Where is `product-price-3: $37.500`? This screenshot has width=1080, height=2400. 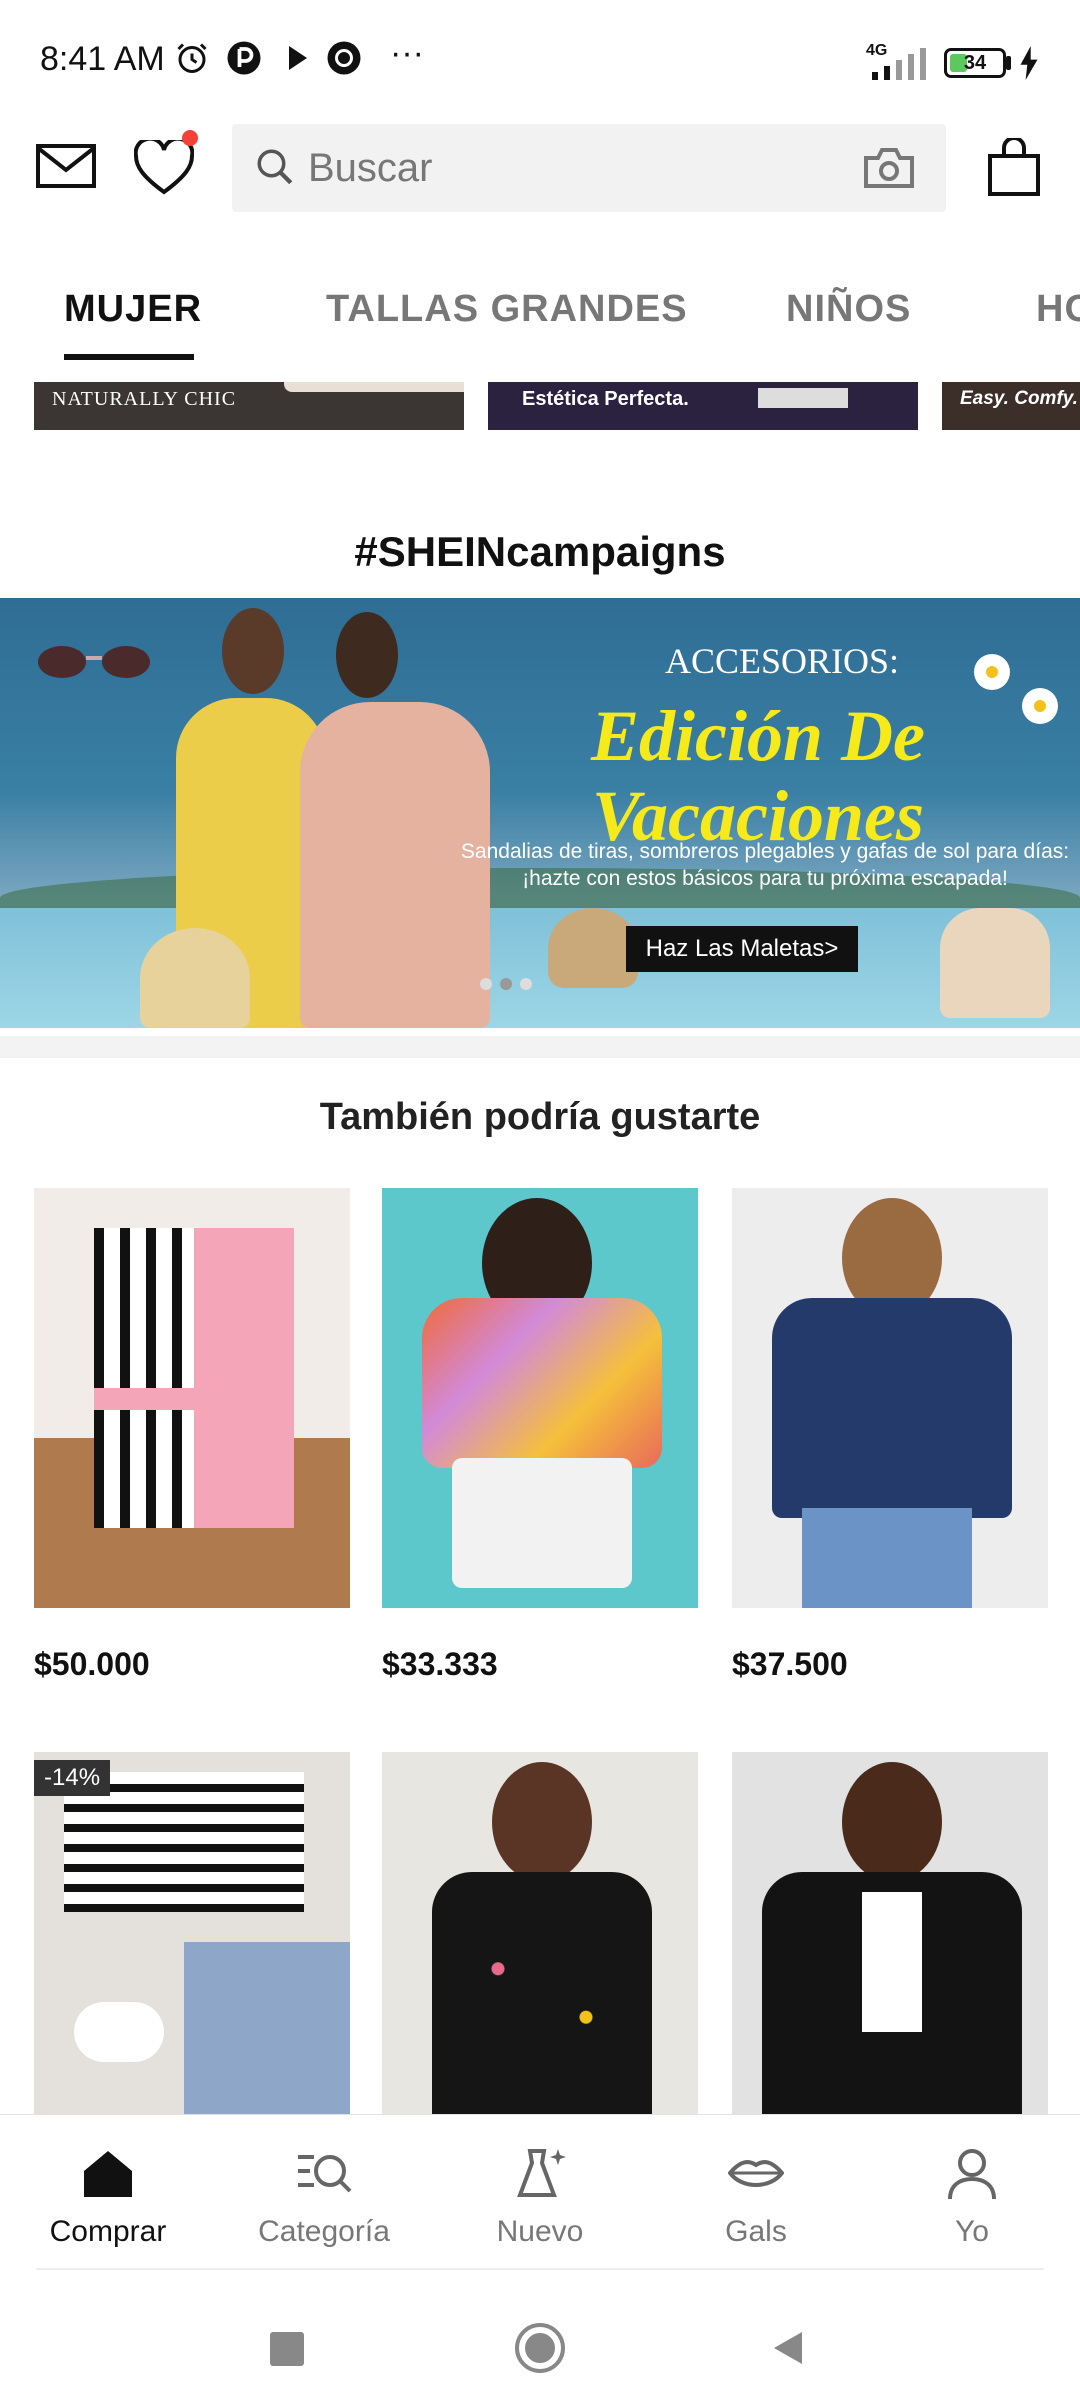
product-price-3: $37.500 is located at coordinates (790, 1664).